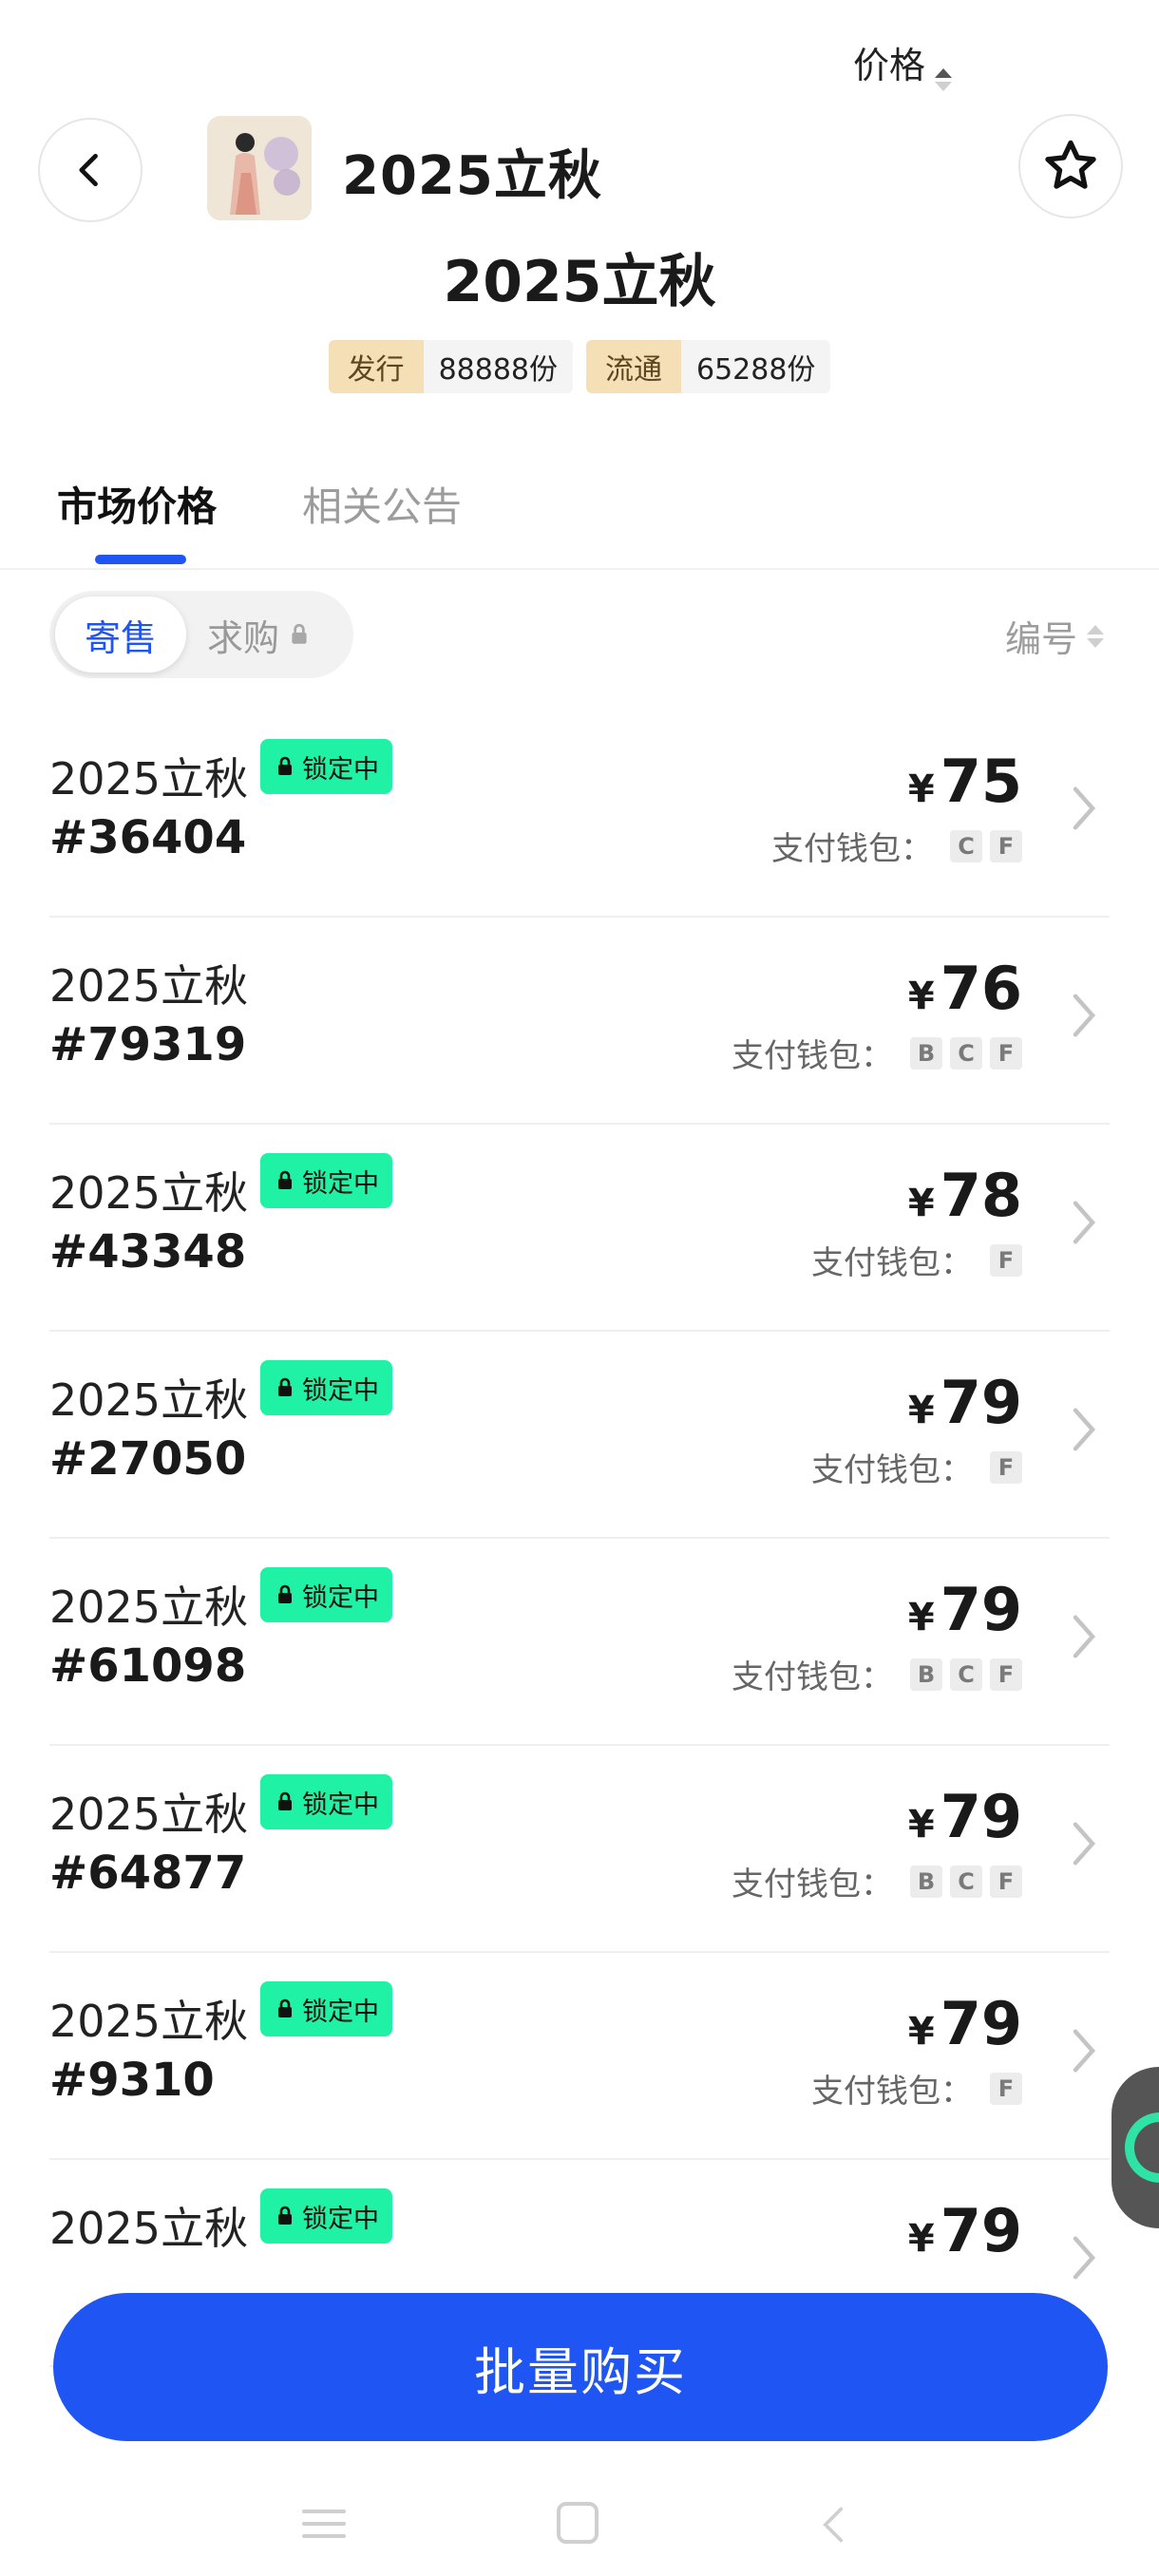 The width and height of the screenshot is (1159, 2576). I want to click on back-button, so click(90, 170).